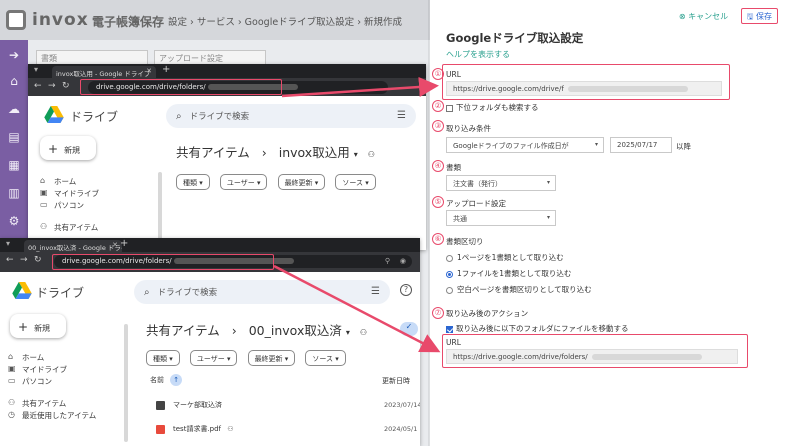 This screenshot has width=800, height=446. I want to click on checkbox-checked-icon, so click(449, 329).